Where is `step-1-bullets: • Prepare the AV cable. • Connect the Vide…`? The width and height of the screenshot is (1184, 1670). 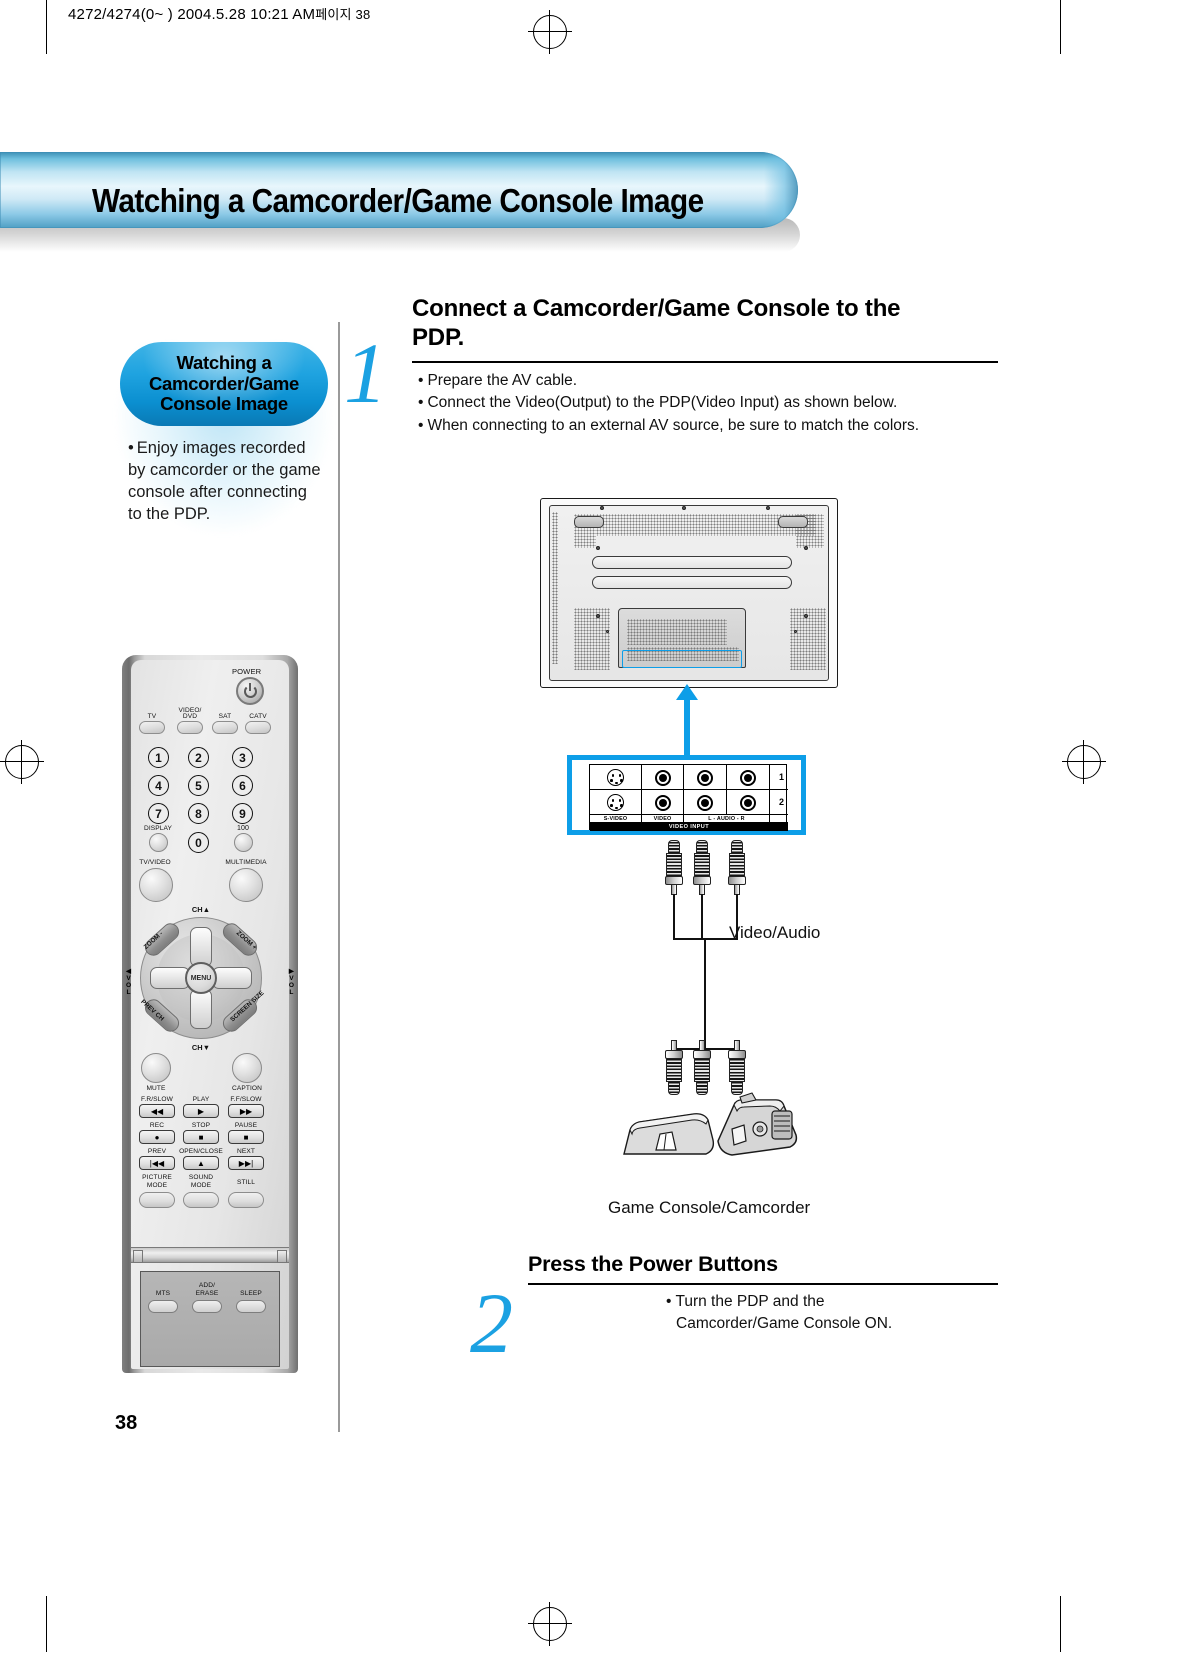 step-1-bullets: • Prepare the AV cable. • Connect the Vide… is located at coordinates (705, 404).